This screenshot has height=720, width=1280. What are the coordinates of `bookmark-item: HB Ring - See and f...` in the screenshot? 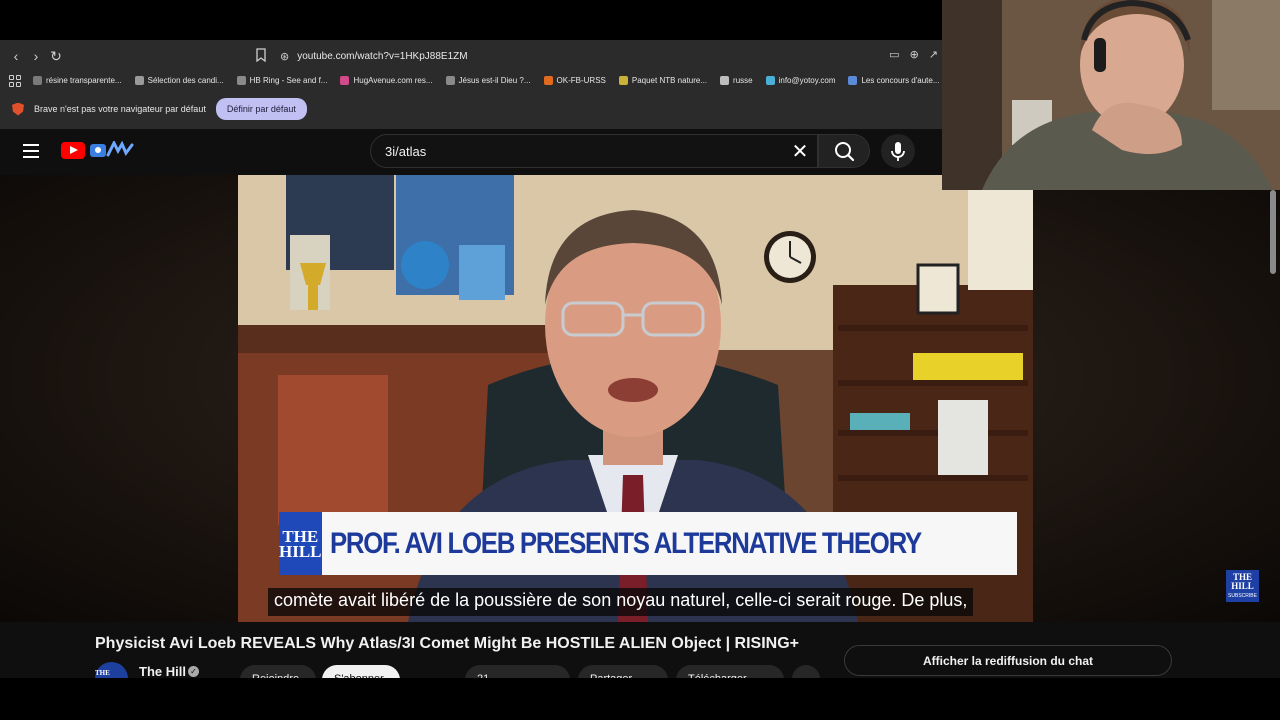 It's located at (282, 80).